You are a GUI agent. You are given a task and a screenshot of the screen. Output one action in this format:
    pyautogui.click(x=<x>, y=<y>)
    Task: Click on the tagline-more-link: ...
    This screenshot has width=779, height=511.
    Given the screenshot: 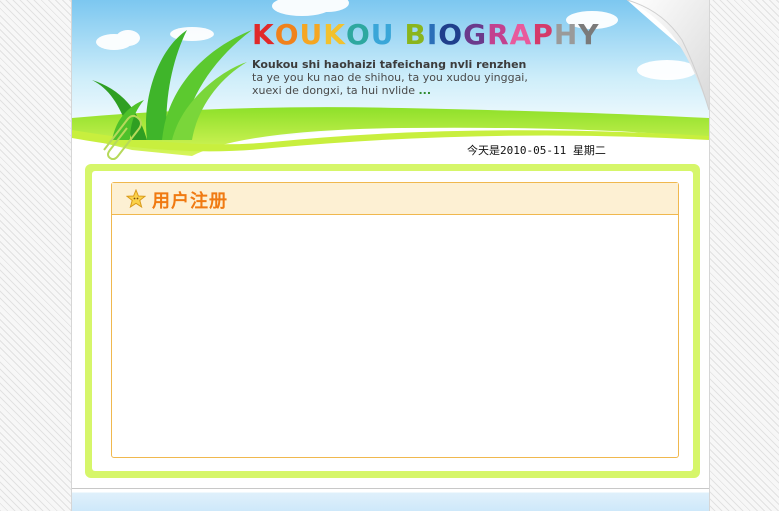 What is the action you would take?
    pyautogui.click(x=424, y=90)
    